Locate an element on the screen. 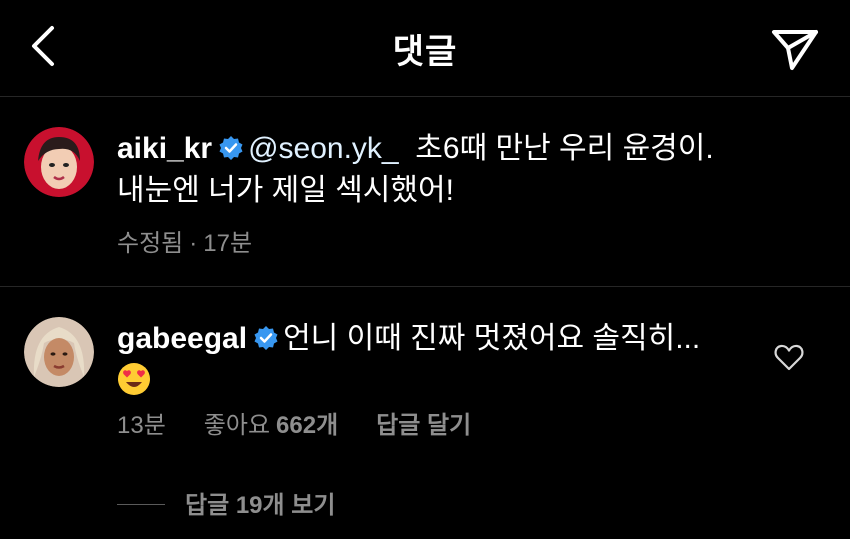  likes-count: 좋아요 662개 is located at coordinates (271, 425).